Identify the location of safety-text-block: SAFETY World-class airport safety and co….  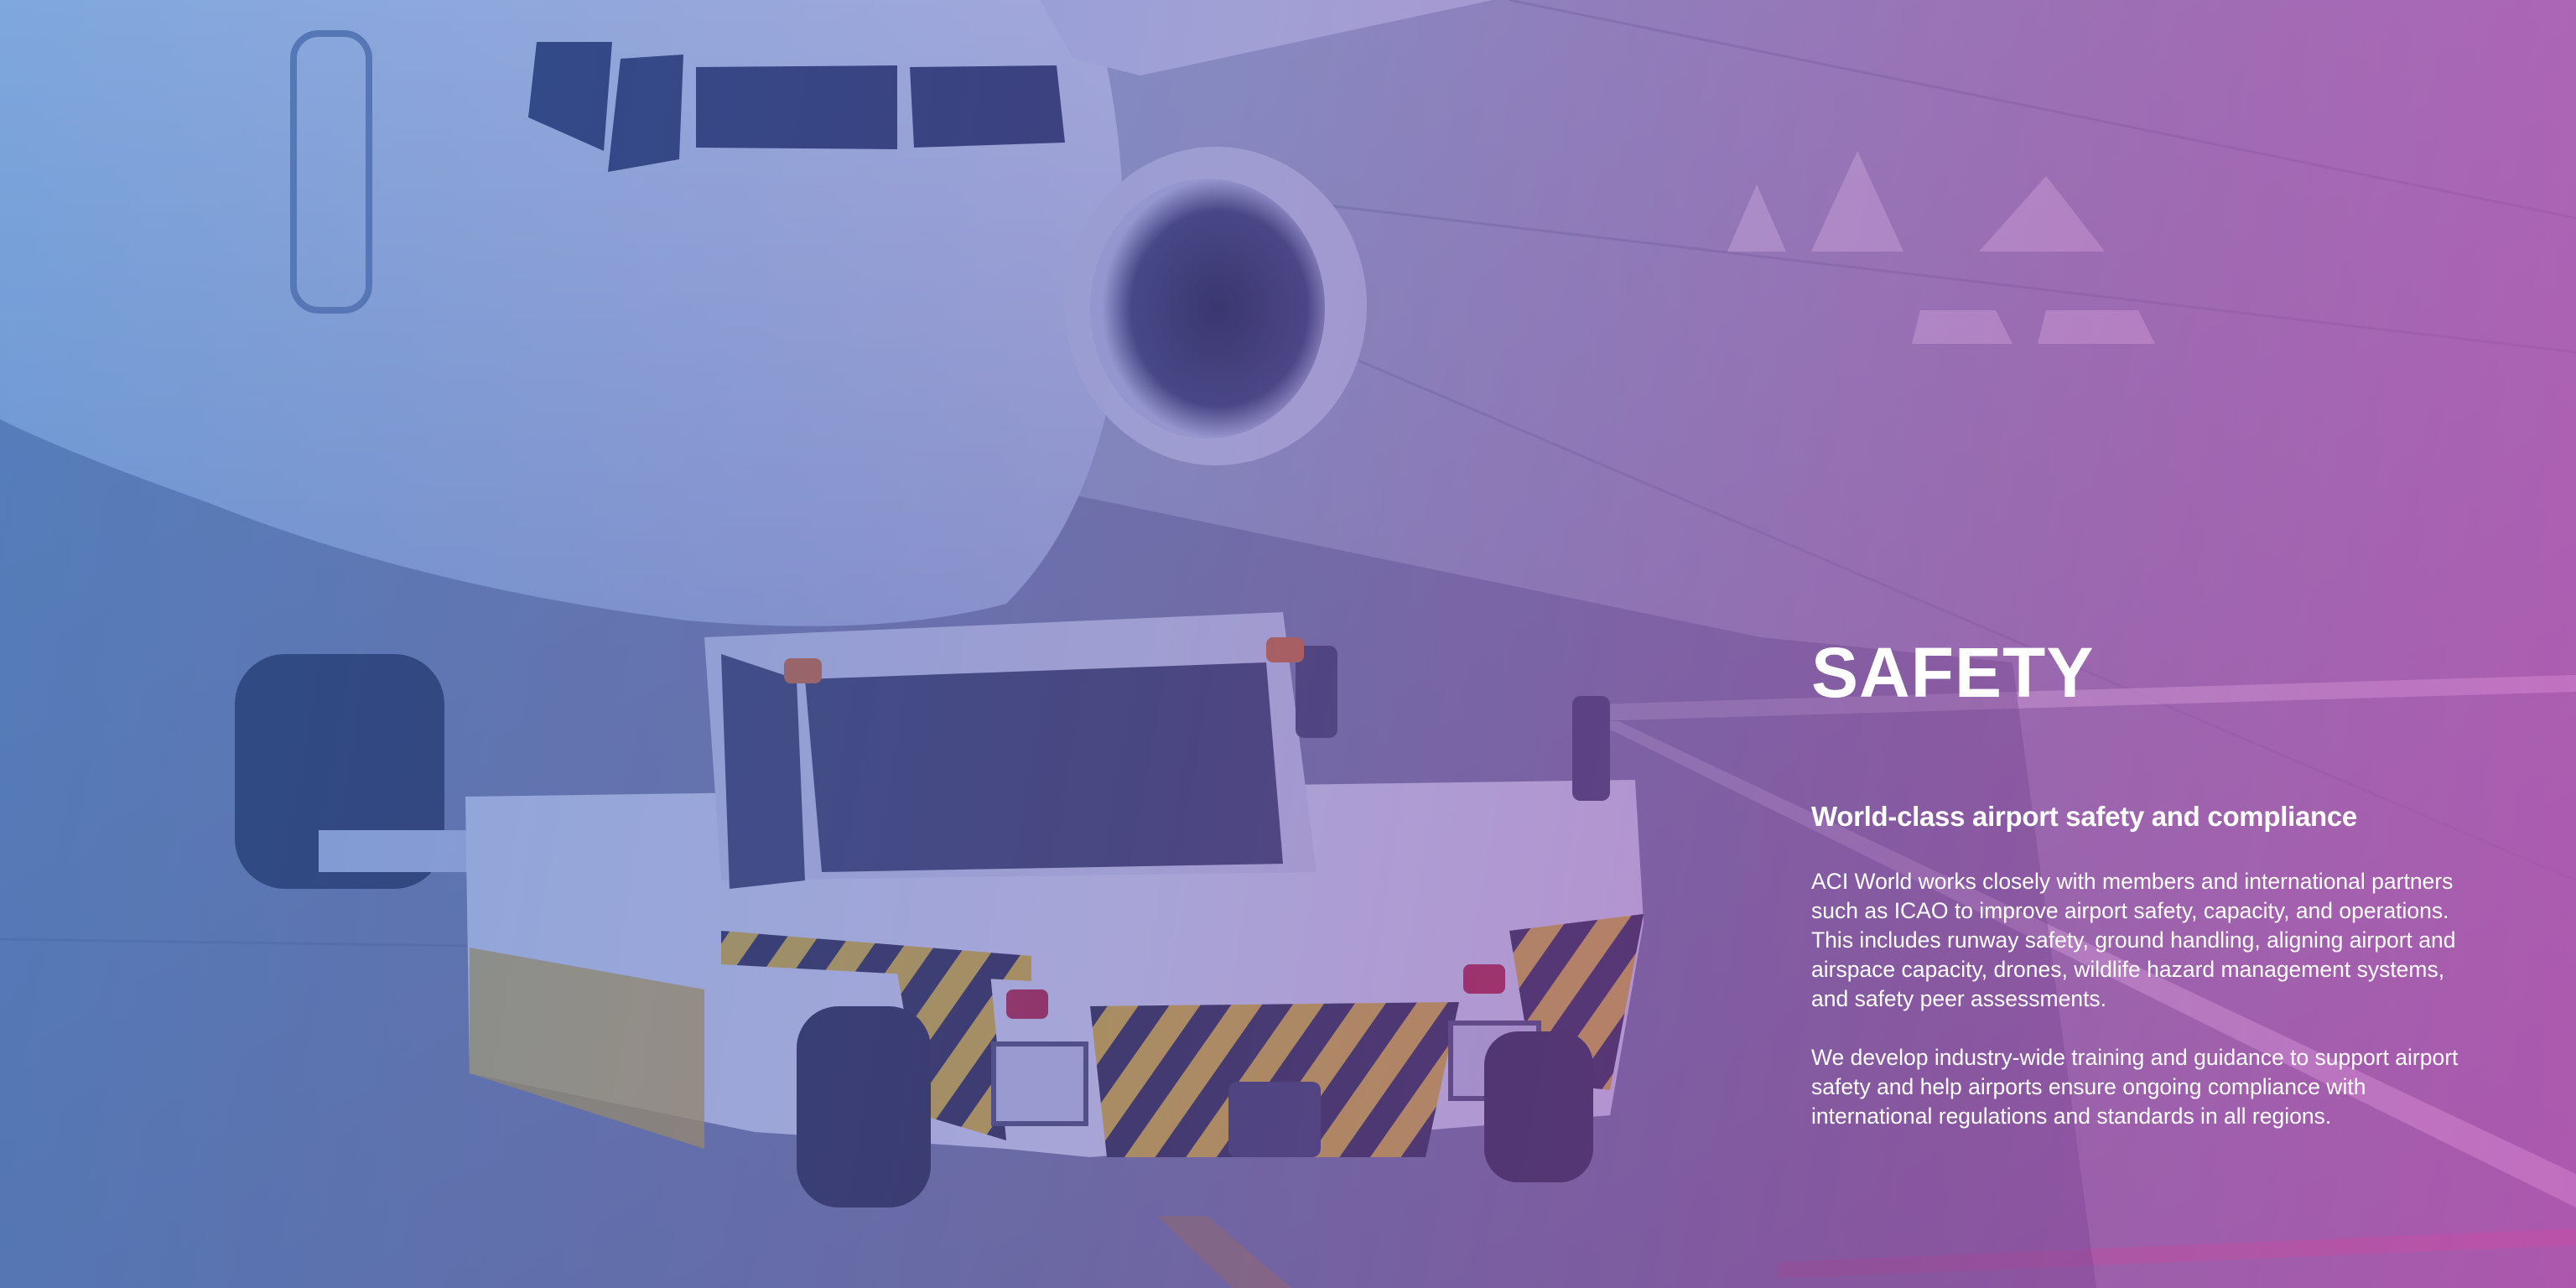
(2138, 899).